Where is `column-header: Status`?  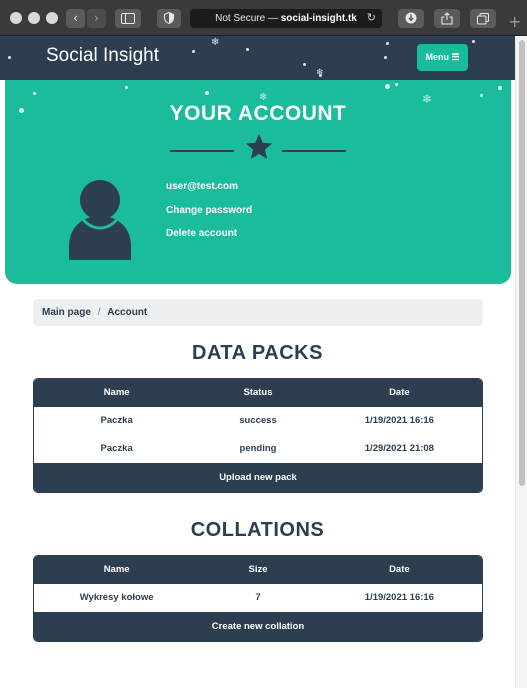 column-header: Status is located at coordinates (258, 393).